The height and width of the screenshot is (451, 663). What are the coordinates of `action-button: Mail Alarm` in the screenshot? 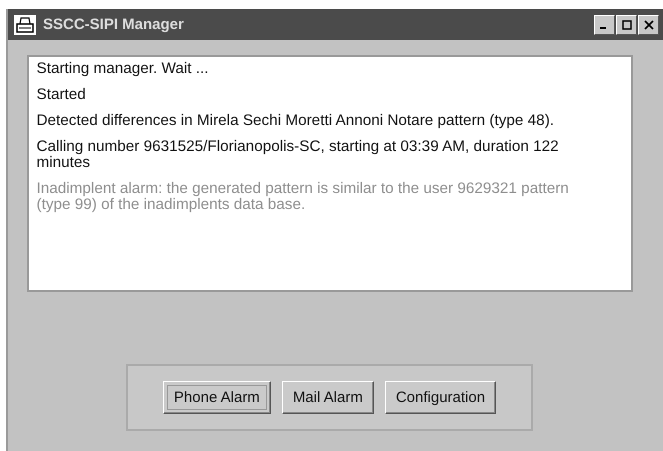 It's located at (328, 397).